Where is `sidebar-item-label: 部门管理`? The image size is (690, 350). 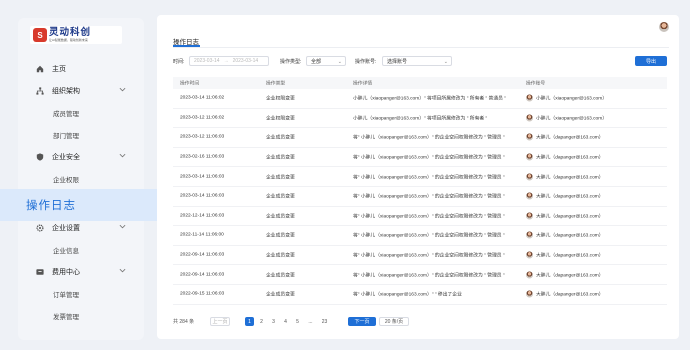 sidebar-item-label: 部门管理 is located at coordinates (66, 136).